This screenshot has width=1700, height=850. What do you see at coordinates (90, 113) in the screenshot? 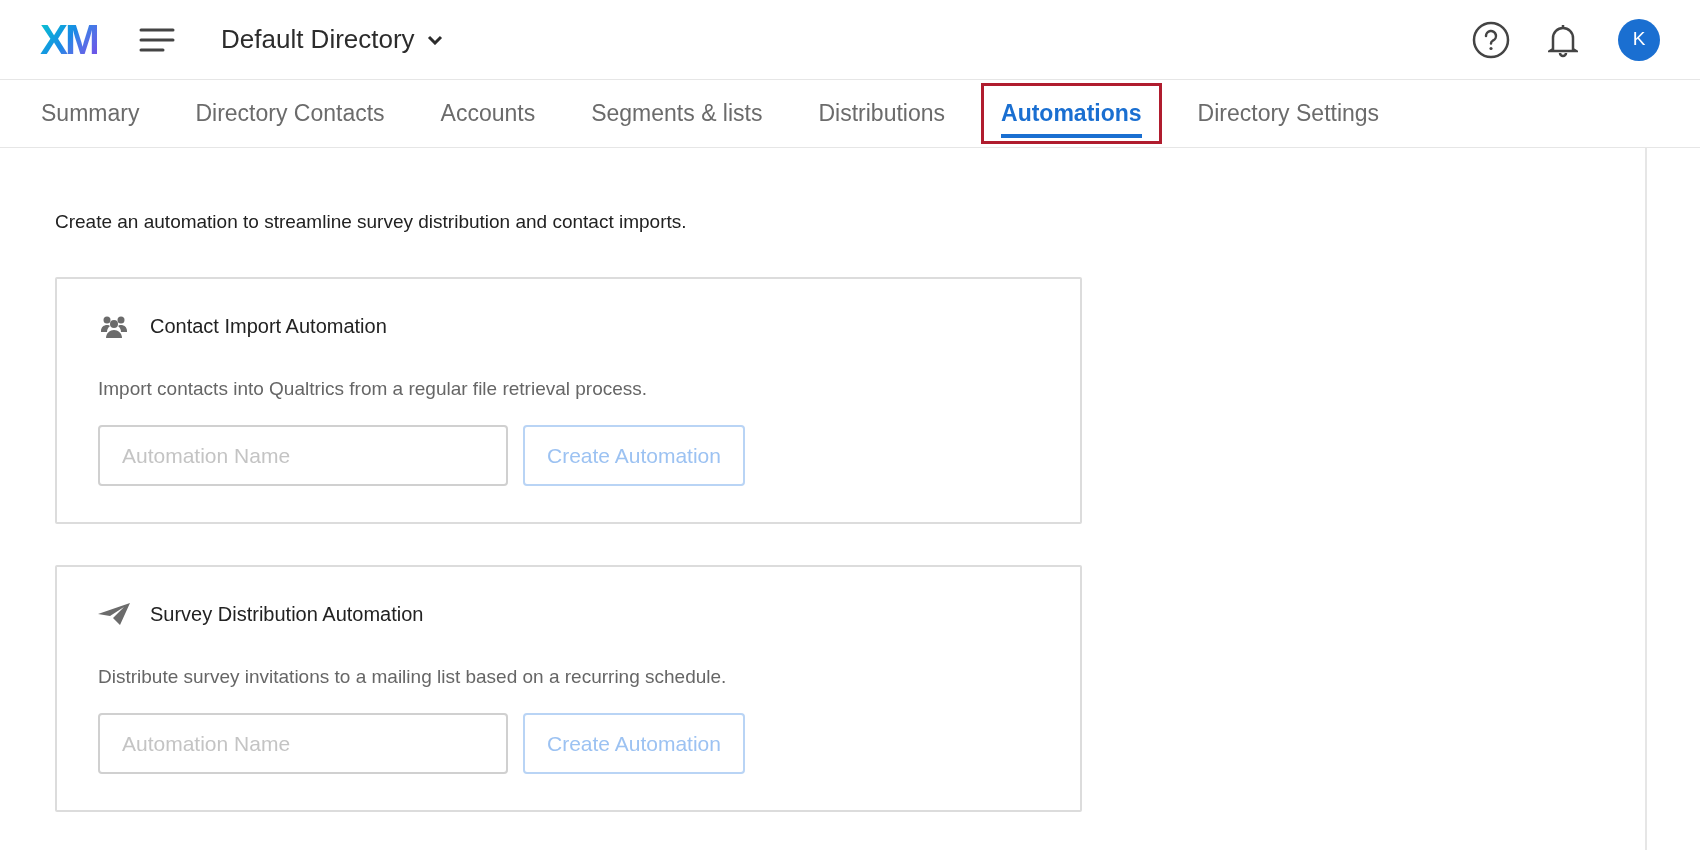
I see `tab: Summary` at bounding box center [90, 113].